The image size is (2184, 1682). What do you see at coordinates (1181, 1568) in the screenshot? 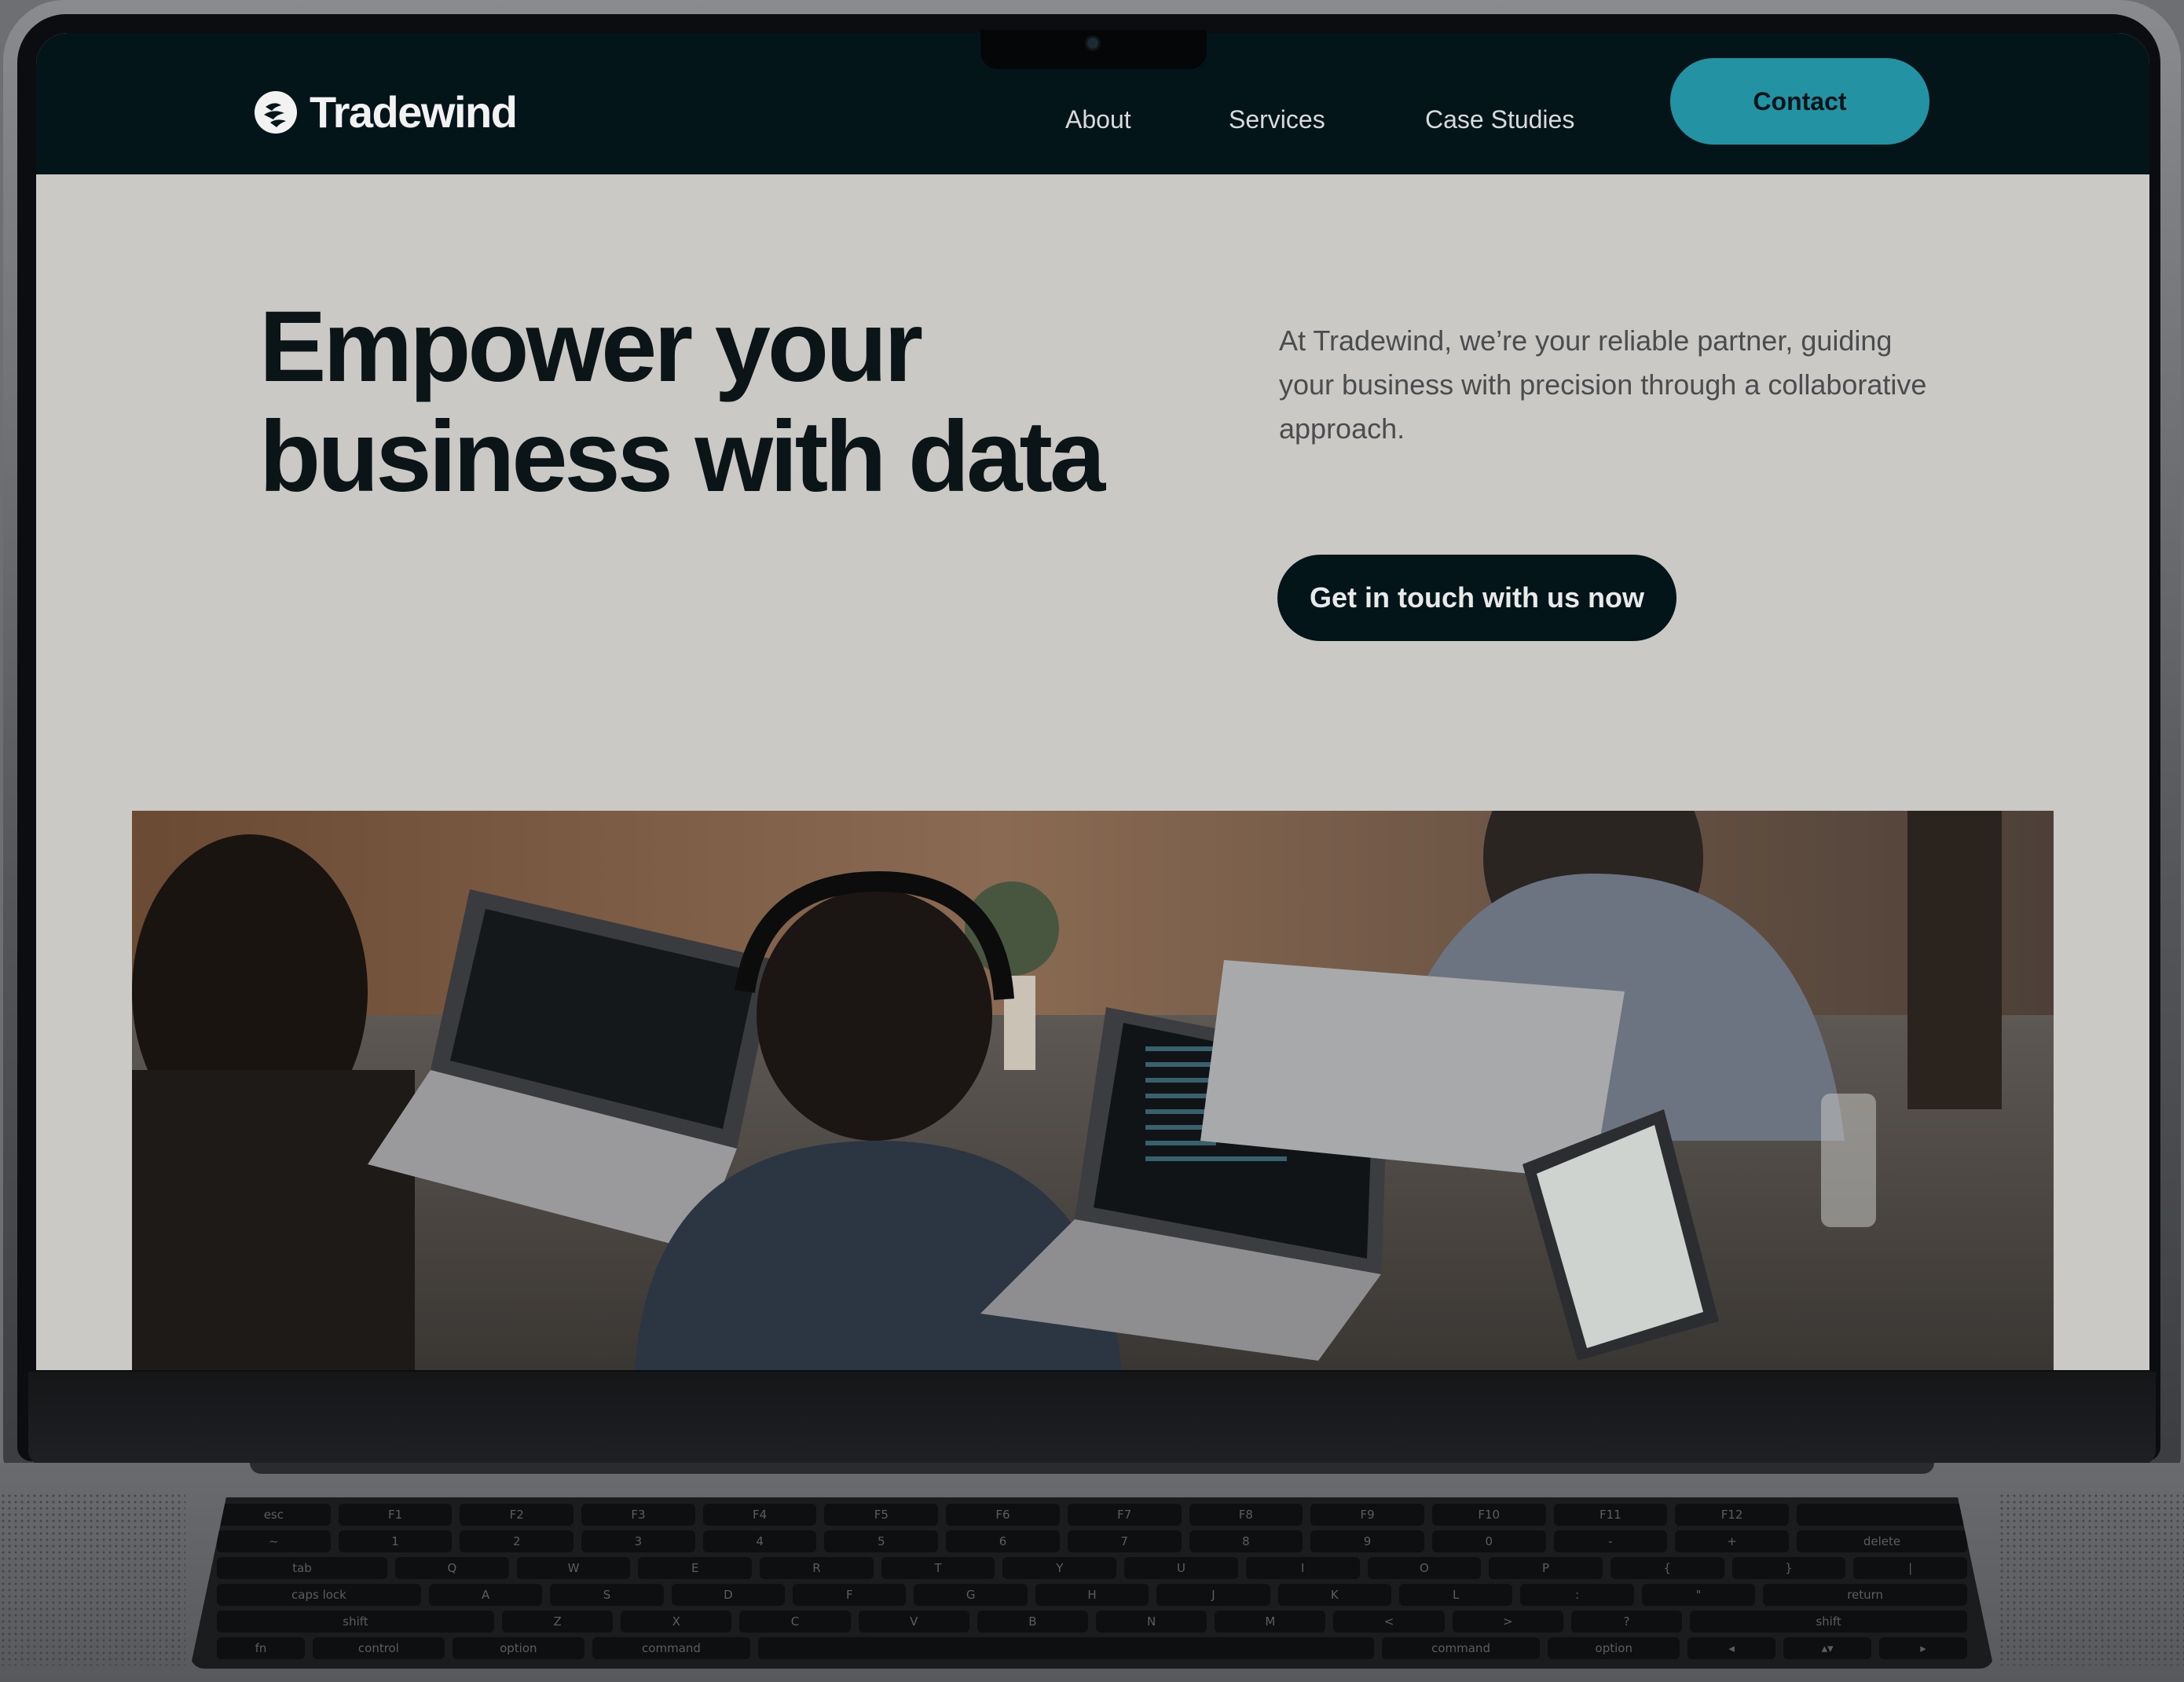
I see `key-u: U` at bounding box center [1181, 1568].